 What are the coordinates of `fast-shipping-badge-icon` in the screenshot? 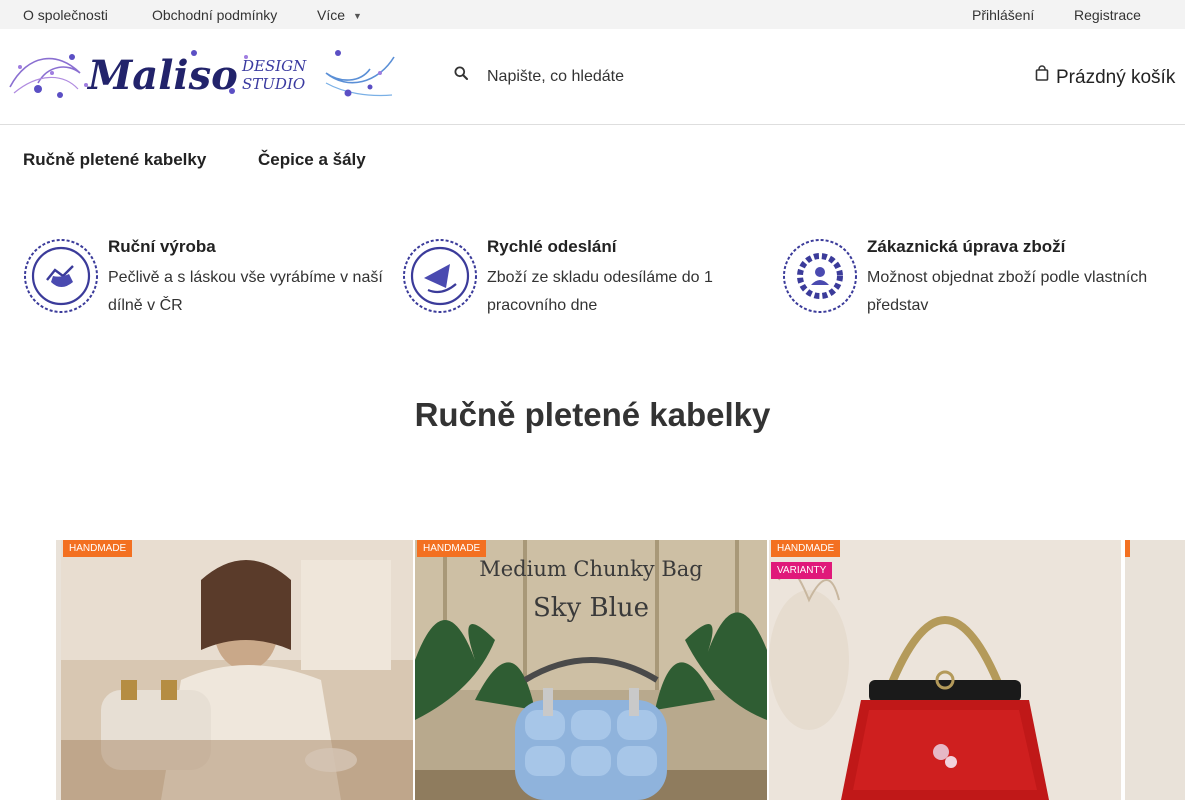 It's located at (440, 276).